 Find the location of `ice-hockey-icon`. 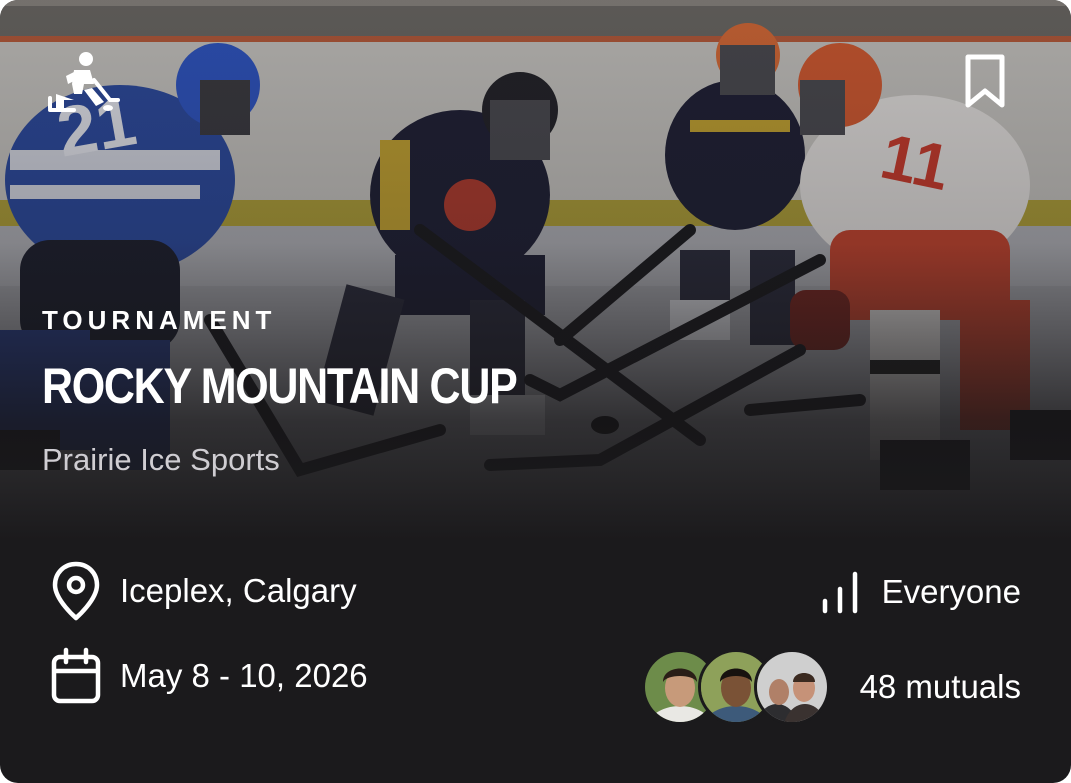

ice-hockey-icon is located at coordinates (82, 82).